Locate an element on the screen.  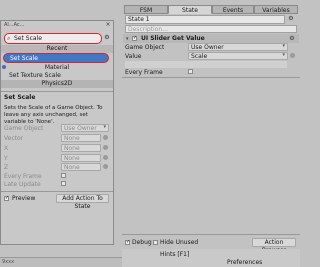
late-update-checkbox is located at coordinates (63, 183).